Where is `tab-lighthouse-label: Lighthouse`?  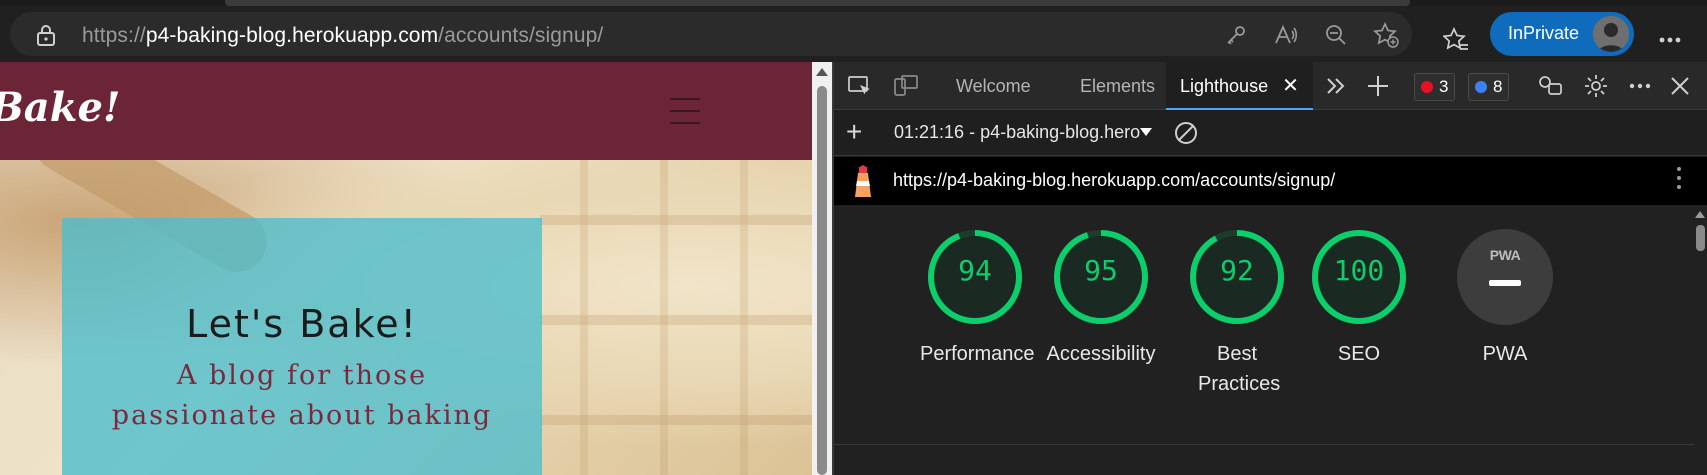 tab-lighthouse-label: Lighthouse is located at coordinates (1224, 86).